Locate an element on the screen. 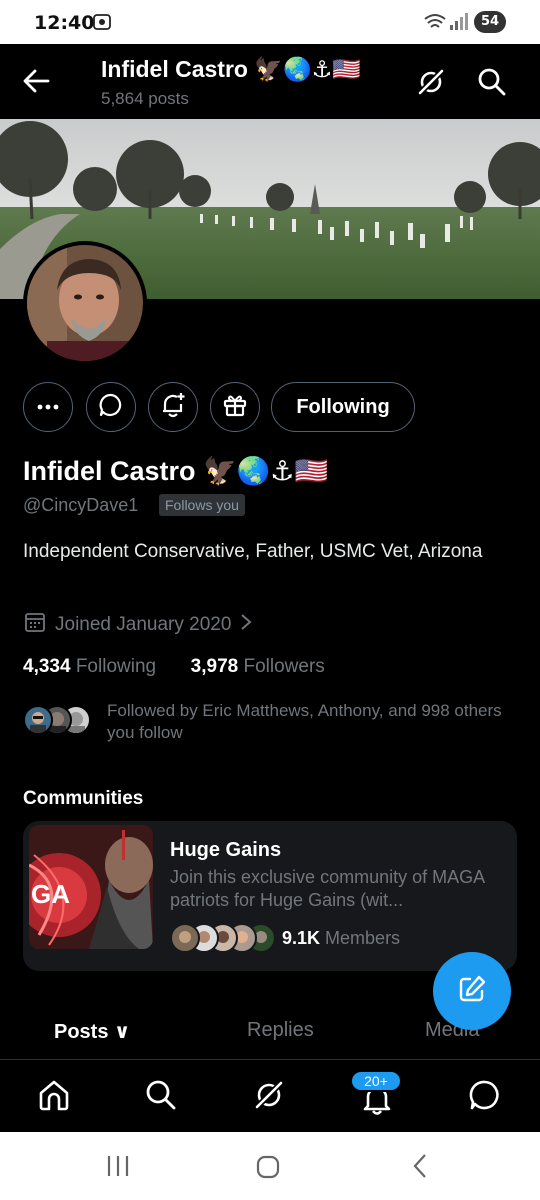 This screenshot has height=1200, width=540. signal-icon is located at coordinates (459, 24).